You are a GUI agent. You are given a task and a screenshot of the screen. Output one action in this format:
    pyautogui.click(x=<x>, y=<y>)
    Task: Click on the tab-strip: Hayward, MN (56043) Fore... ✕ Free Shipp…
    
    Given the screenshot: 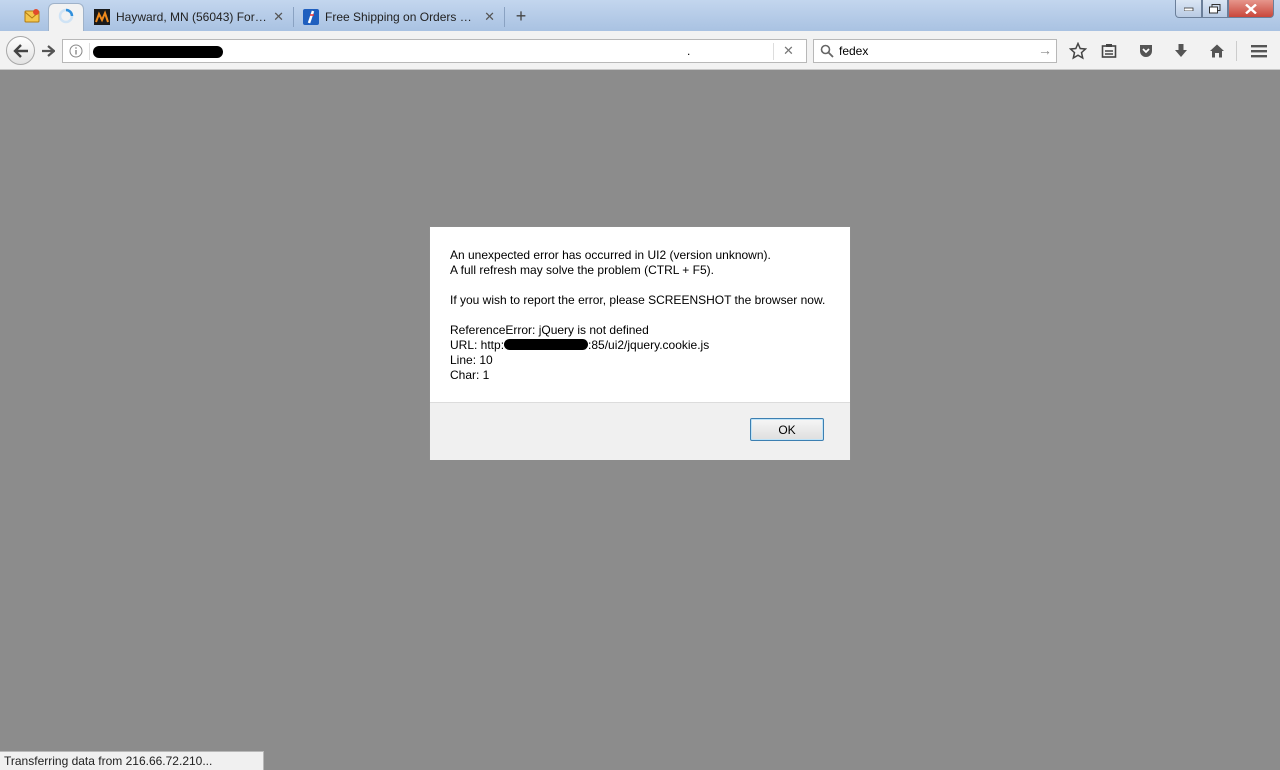 What is the action you would take?
    pyautogui.click(x=640, y=15)
    